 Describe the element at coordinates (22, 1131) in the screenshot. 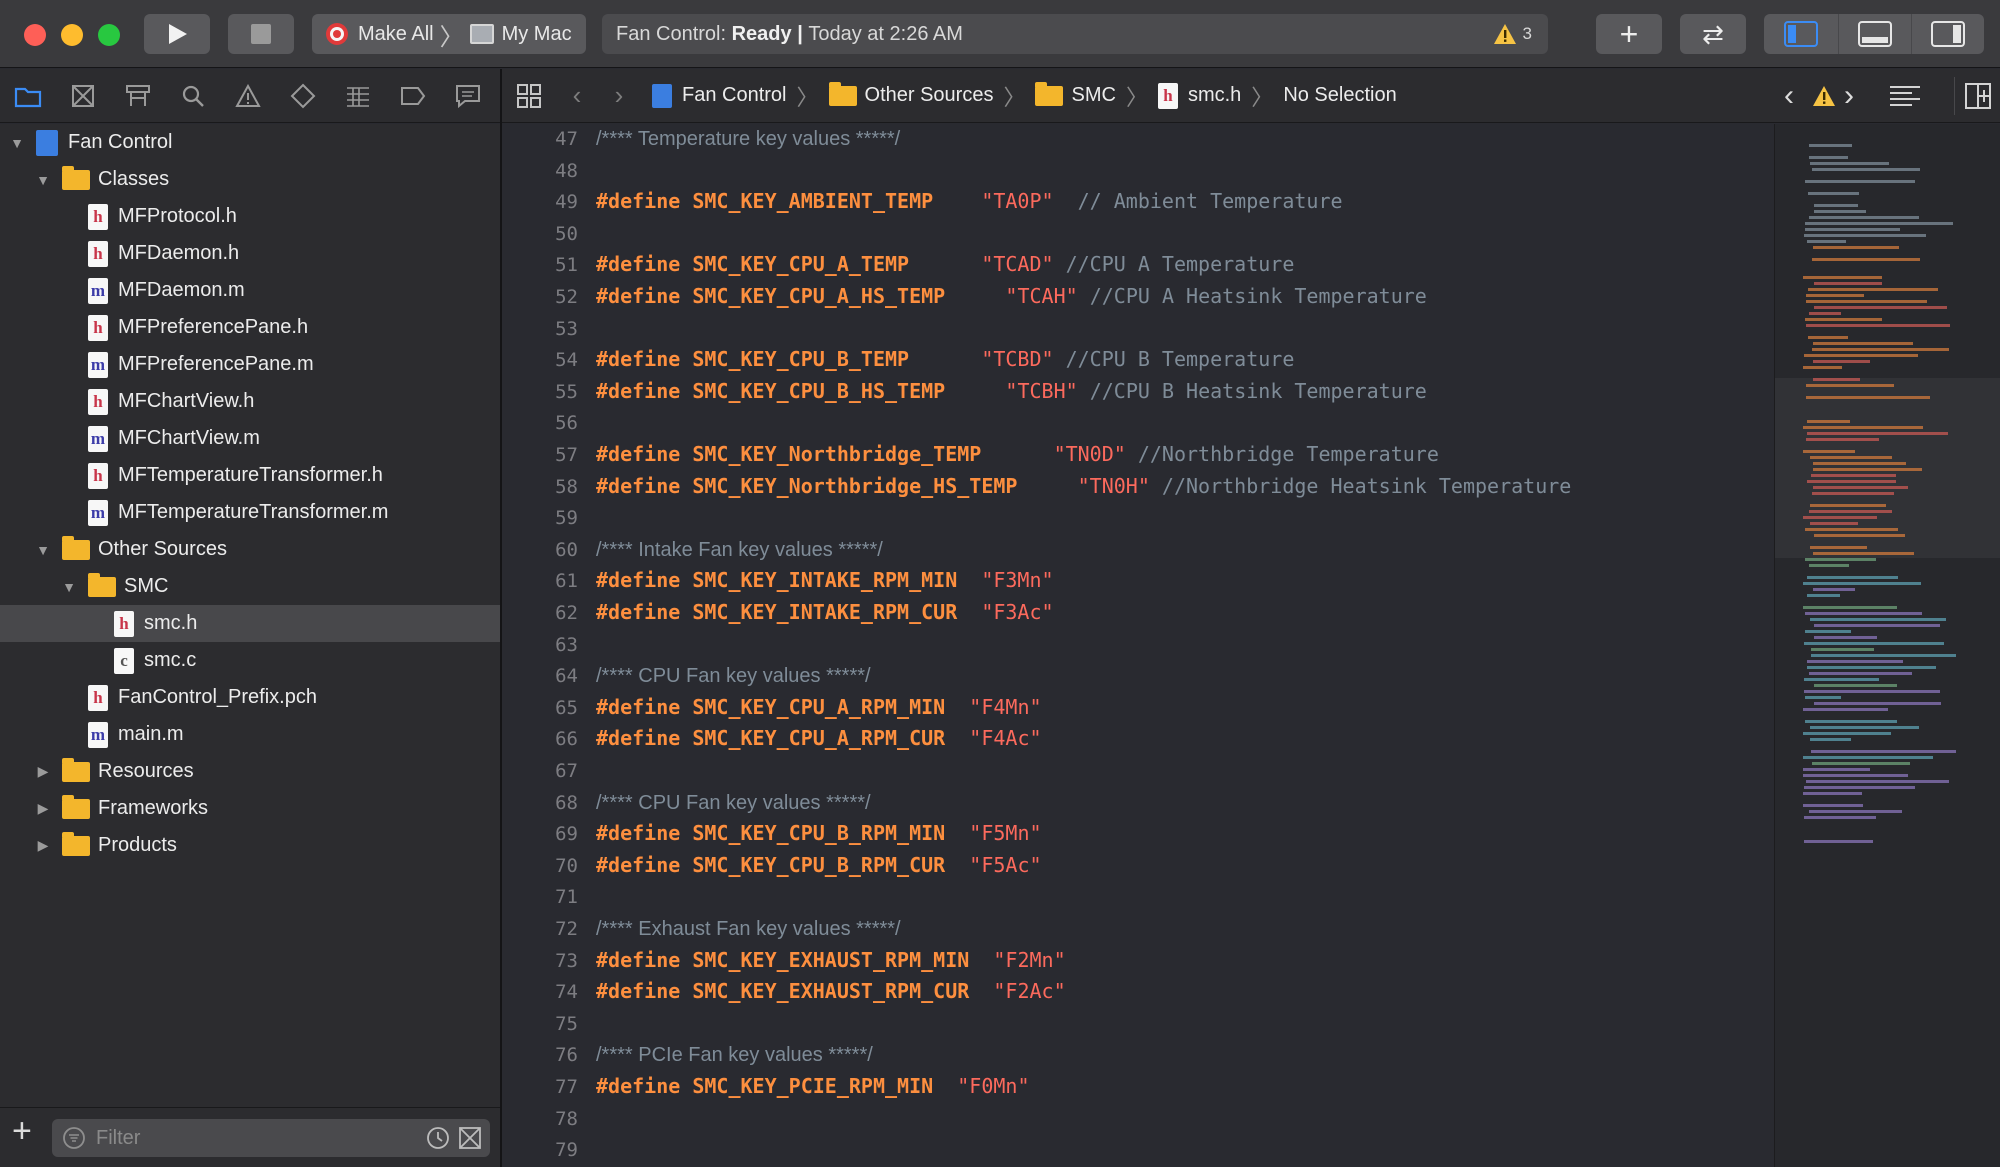

I see `plus-icon: +` at that location.